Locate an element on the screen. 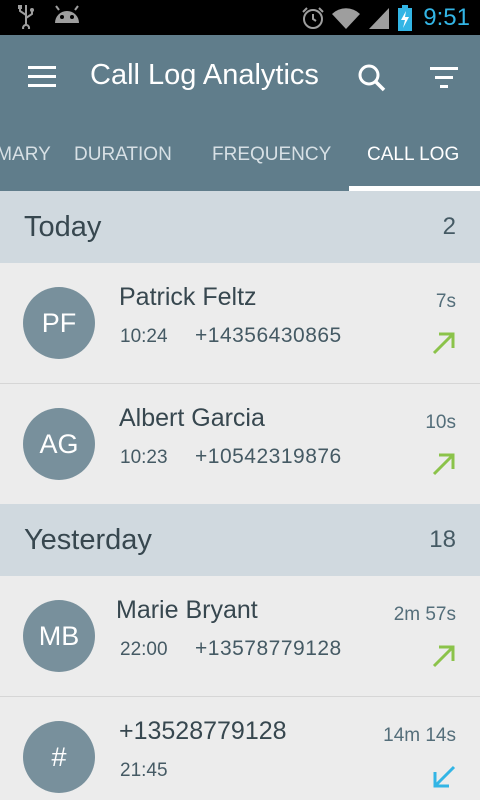 This screenshot has width=480, height=800. incoming-call-icon is located at coordinates (444, 776).